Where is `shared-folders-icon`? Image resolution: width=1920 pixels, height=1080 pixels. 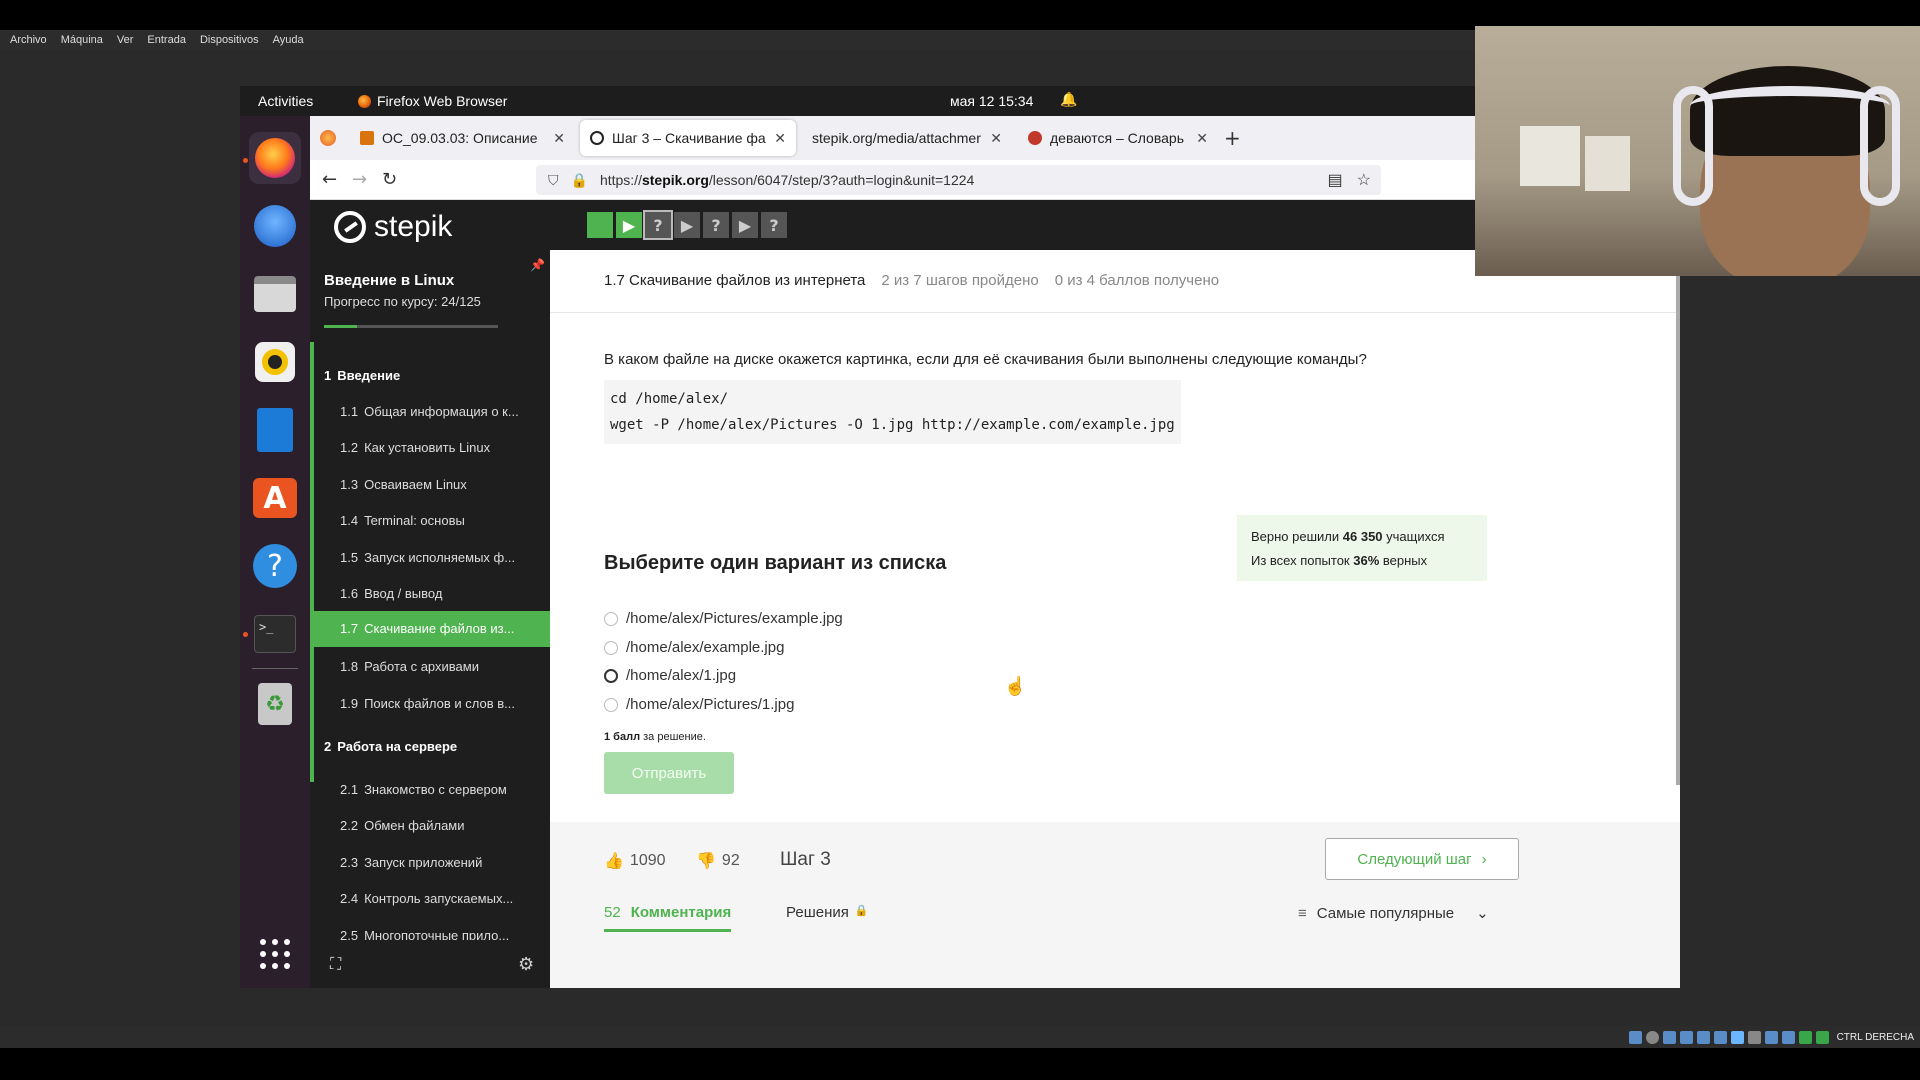
shared-folders-icon is located at coordinates (1720, 1037).